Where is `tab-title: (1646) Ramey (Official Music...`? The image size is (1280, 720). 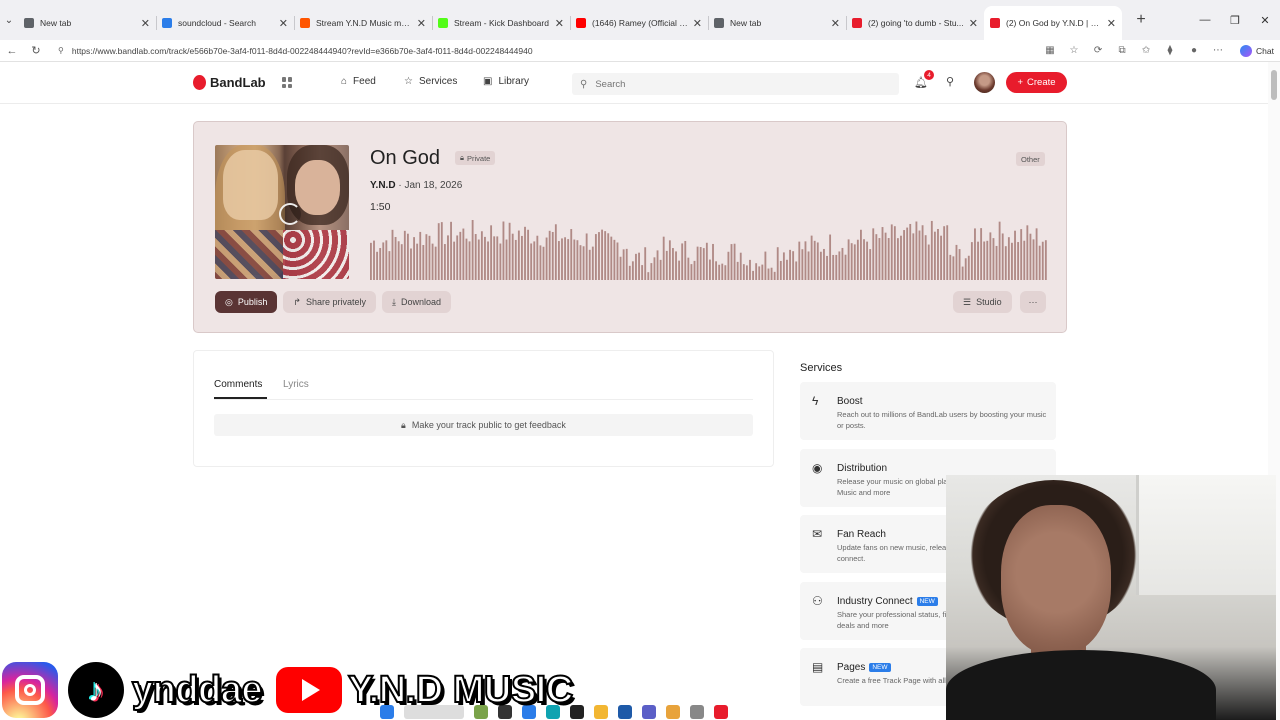 tab-title: (1646) Ramey (Official Music... is located at coordinates (640, 23).